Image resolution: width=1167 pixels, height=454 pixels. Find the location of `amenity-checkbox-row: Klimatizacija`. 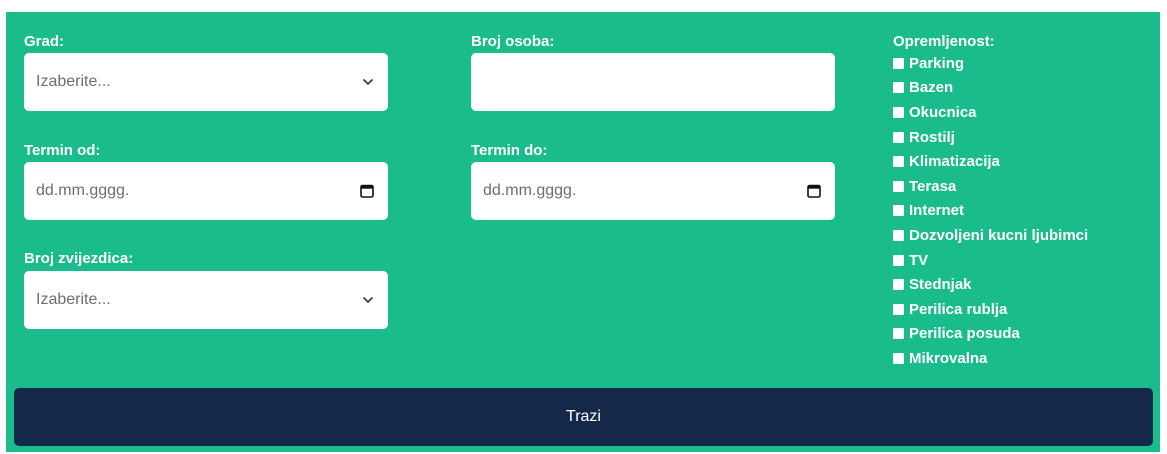

amenity-checkbox-row: Klimatizacija is located at coordinates (1023, 161).